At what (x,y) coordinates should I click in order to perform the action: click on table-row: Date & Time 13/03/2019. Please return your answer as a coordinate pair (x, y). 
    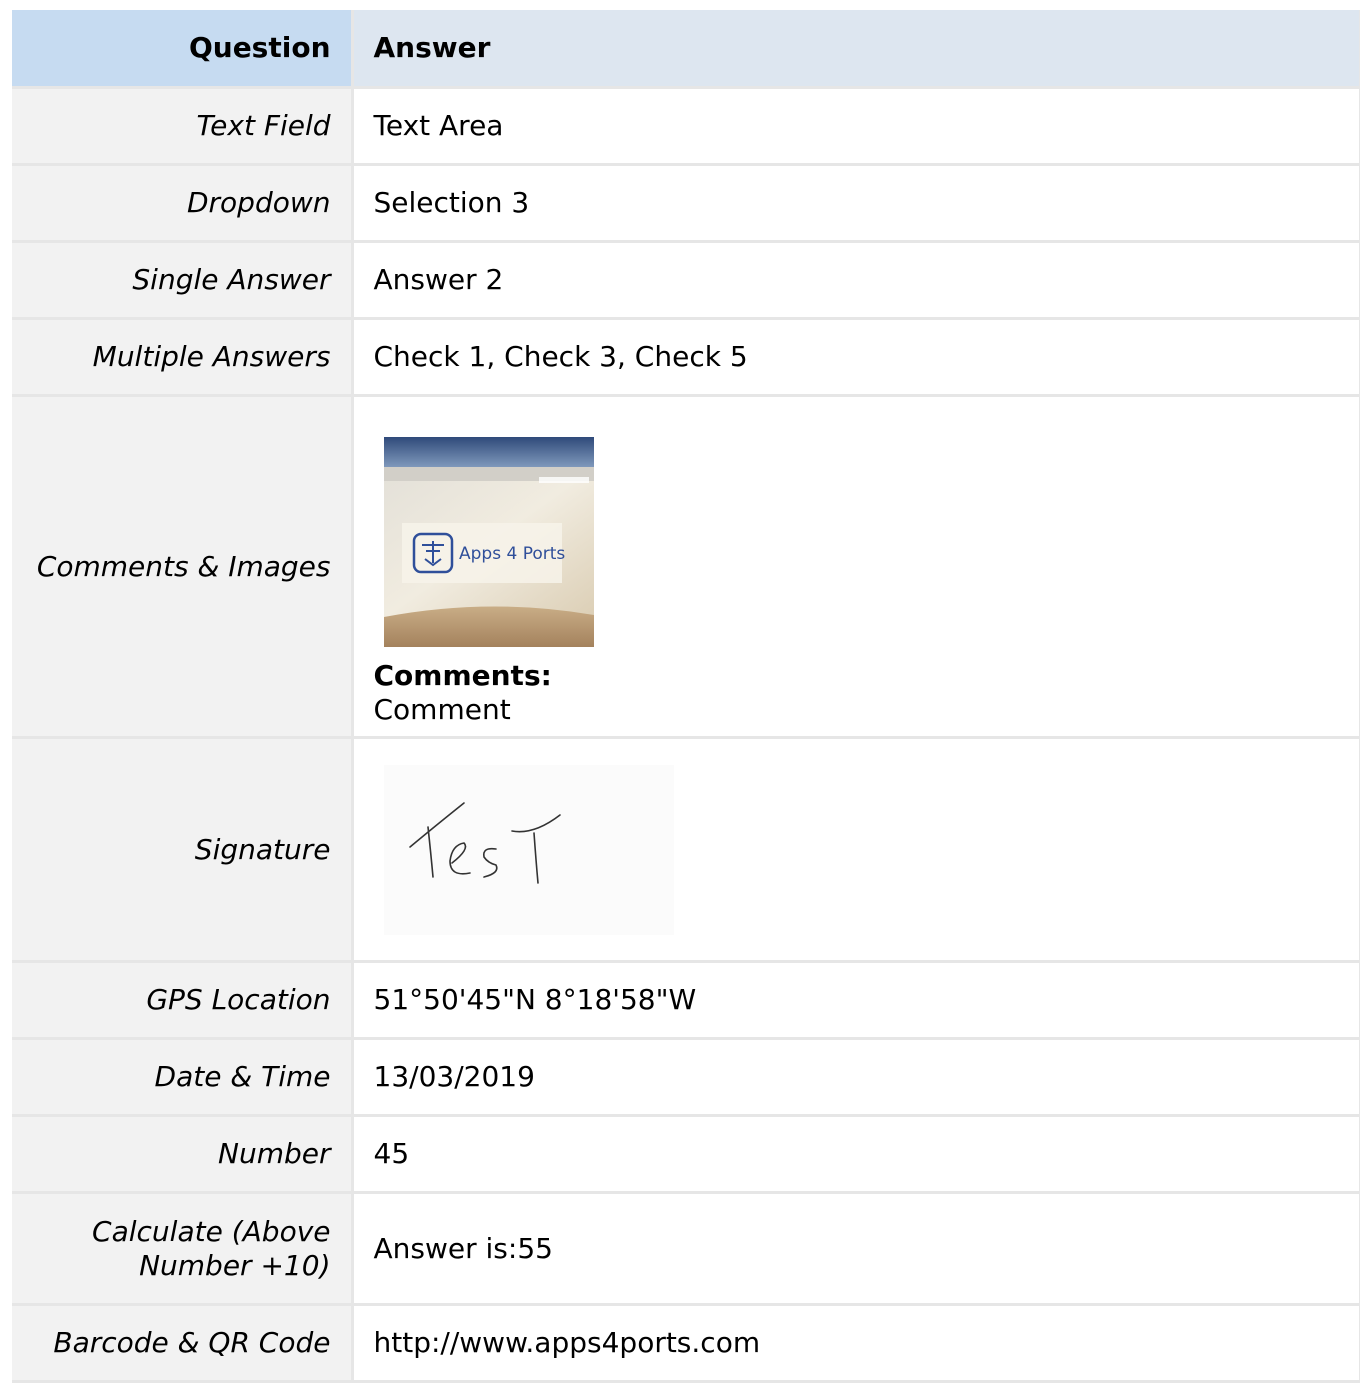
    Looking at the image, I should click on (686, 1077).